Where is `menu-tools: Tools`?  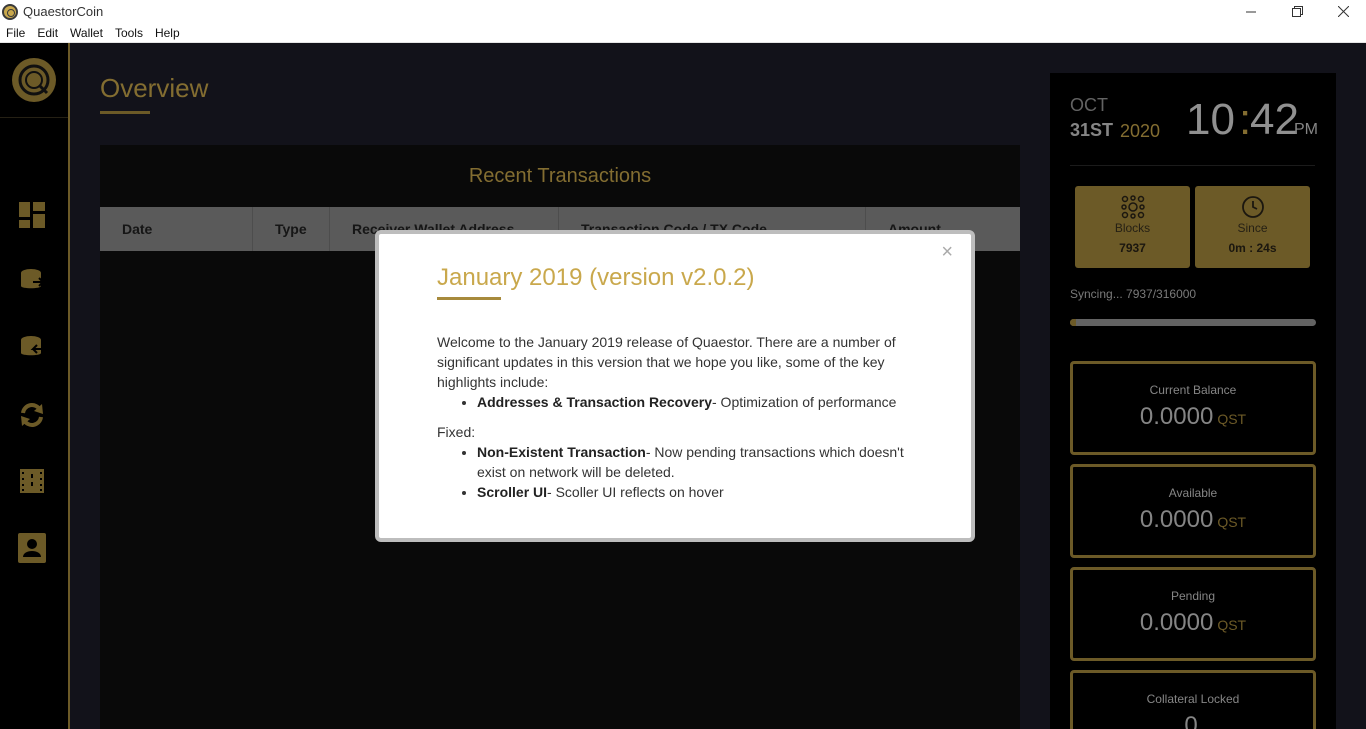 menu-tools: Tools is located at coordinates (129, 33).